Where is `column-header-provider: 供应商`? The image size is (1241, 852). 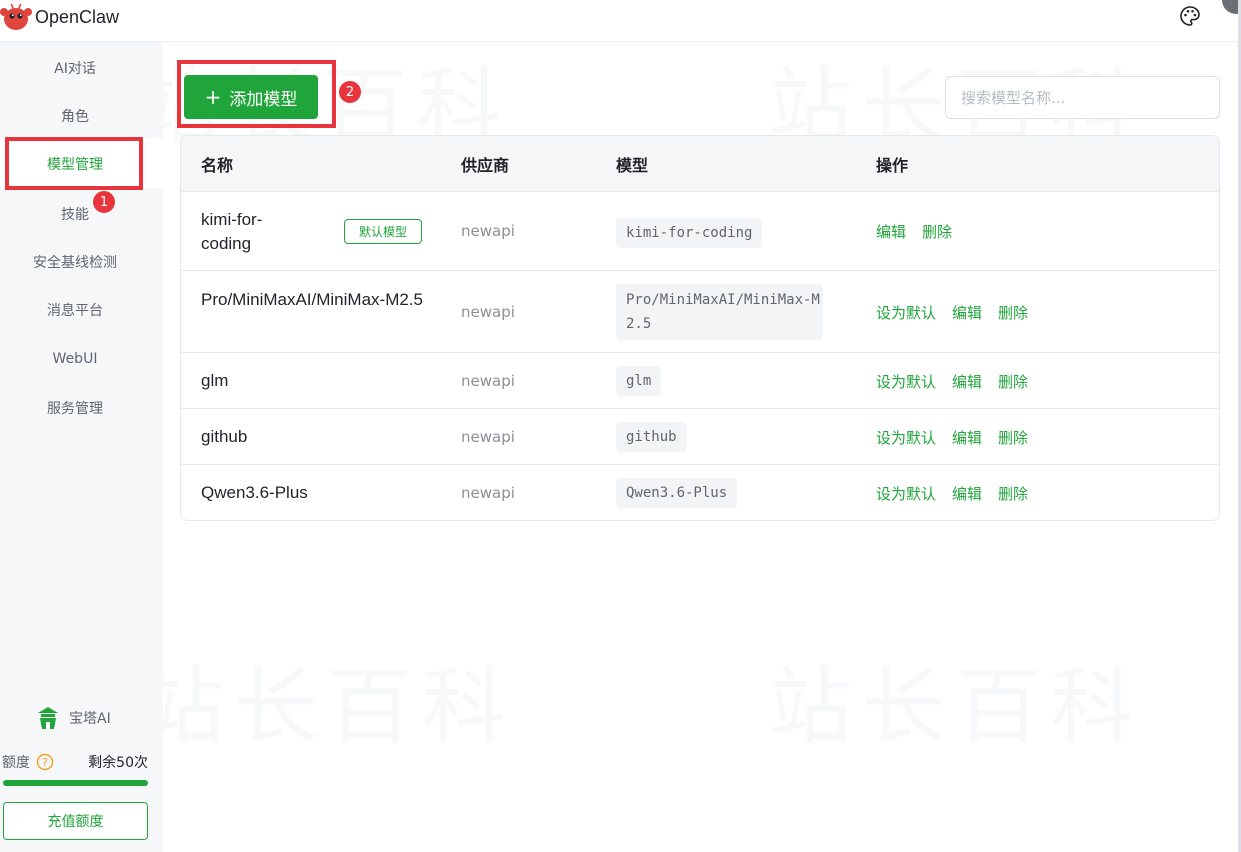 column-header-provider: 供应商 is located at coordinates (485, 165).